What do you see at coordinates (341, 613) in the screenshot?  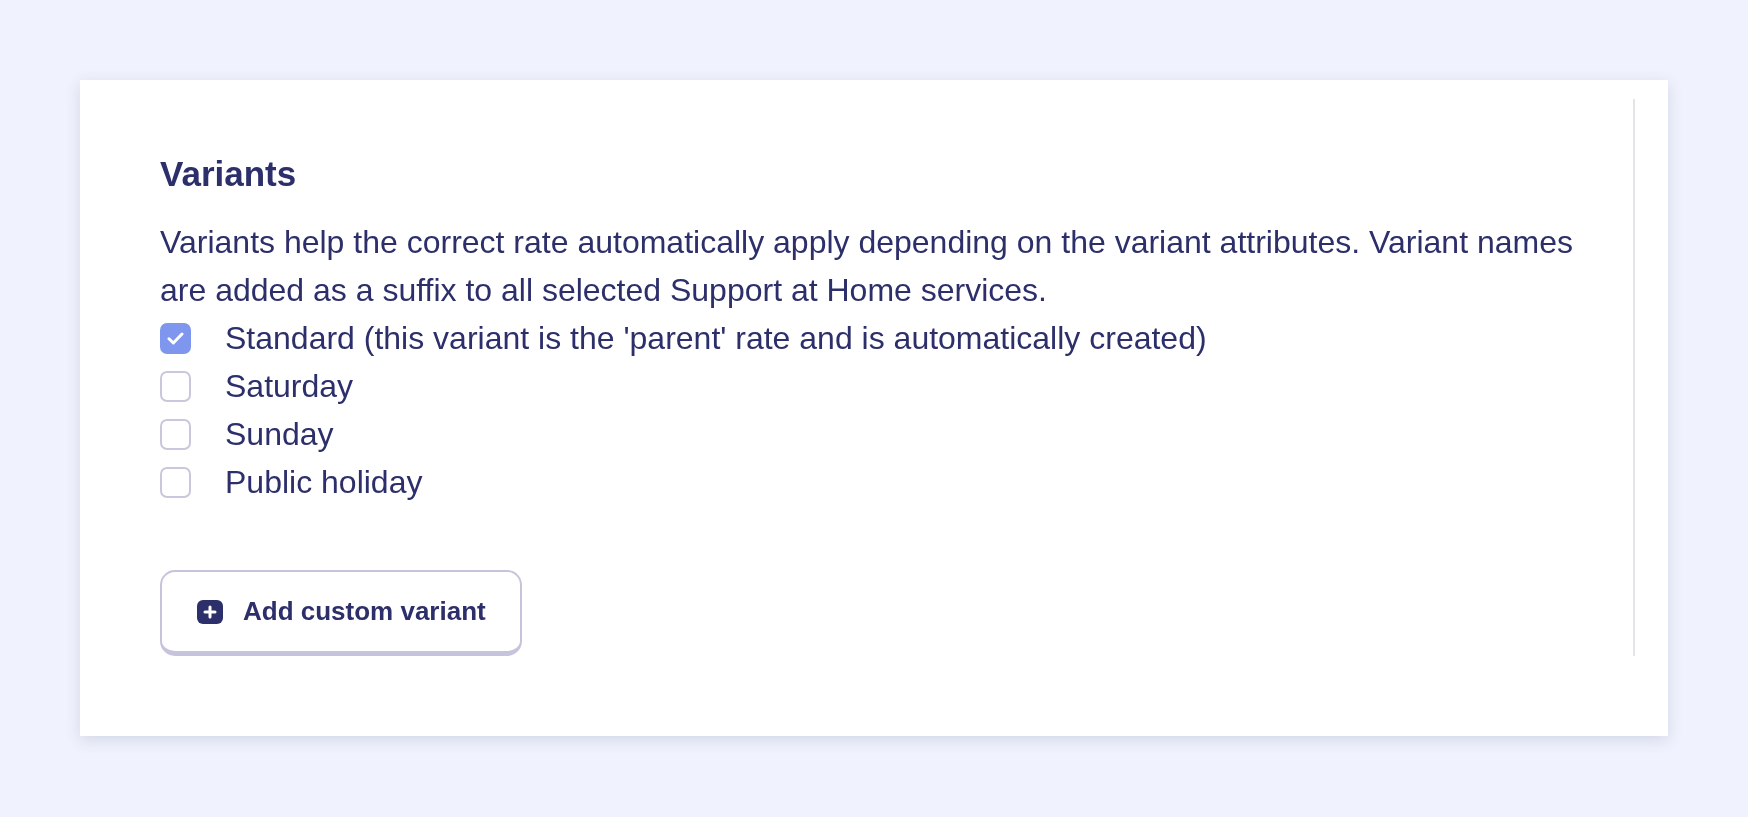 I see `add-custom-variant-button: Add custom variant` at bounding box center [341, 613].